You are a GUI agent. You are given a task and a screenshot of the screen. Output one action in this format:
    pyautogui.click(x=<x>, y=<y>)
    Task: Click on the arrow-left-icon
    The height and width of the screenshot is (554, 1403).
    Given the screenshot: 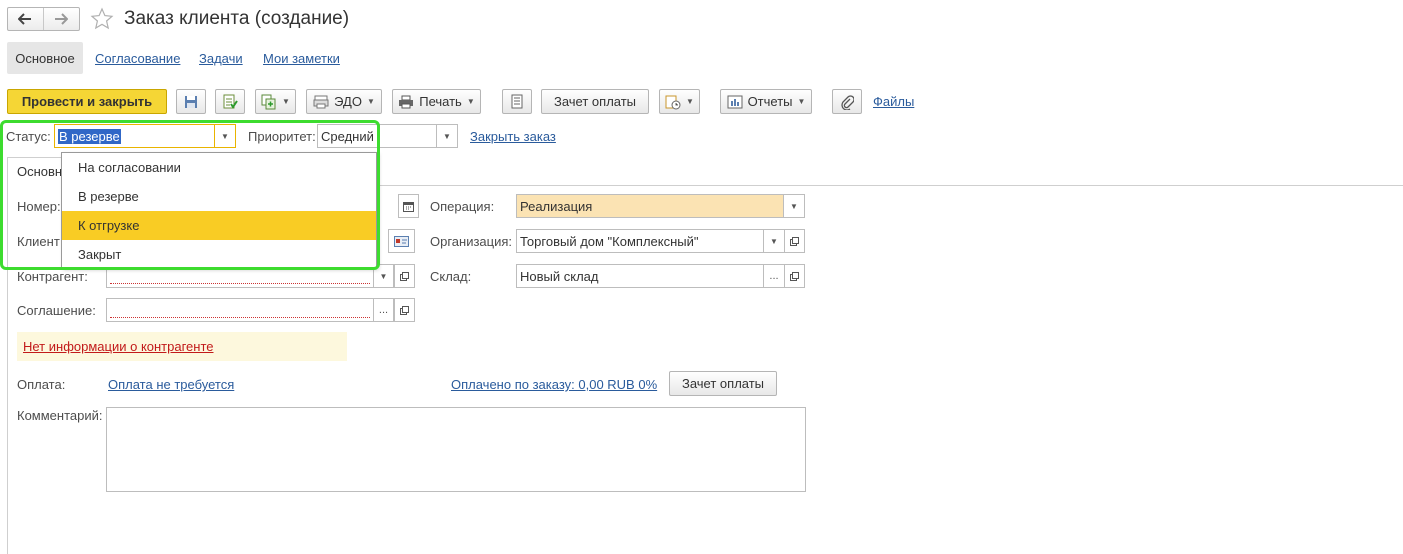 What is the action you would take?
    pyautogui.click(x=25, y=19)
    